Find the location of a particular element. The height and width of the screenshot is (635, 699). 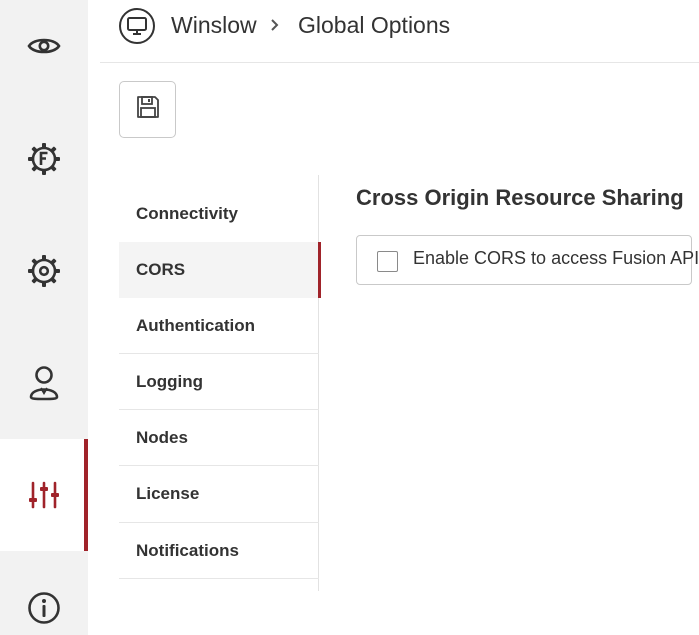

rail-item-users is located at coordinates (44, 383).